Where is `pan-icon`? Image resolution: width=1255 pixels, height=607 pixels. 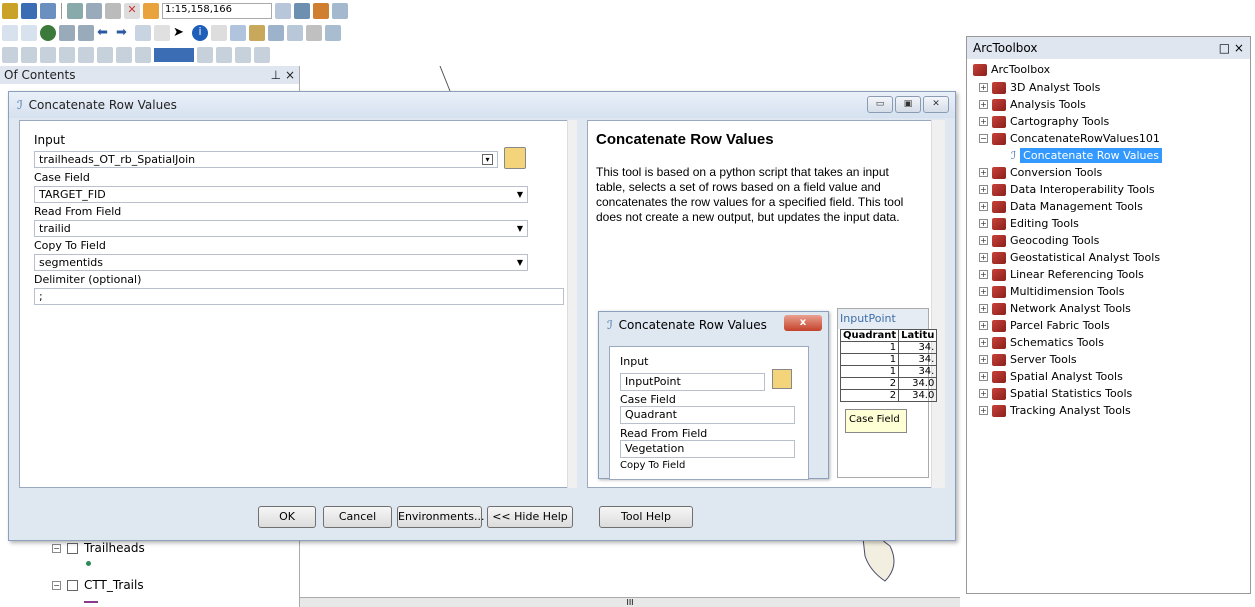 pan-icon is located at coordinates (29, 33).